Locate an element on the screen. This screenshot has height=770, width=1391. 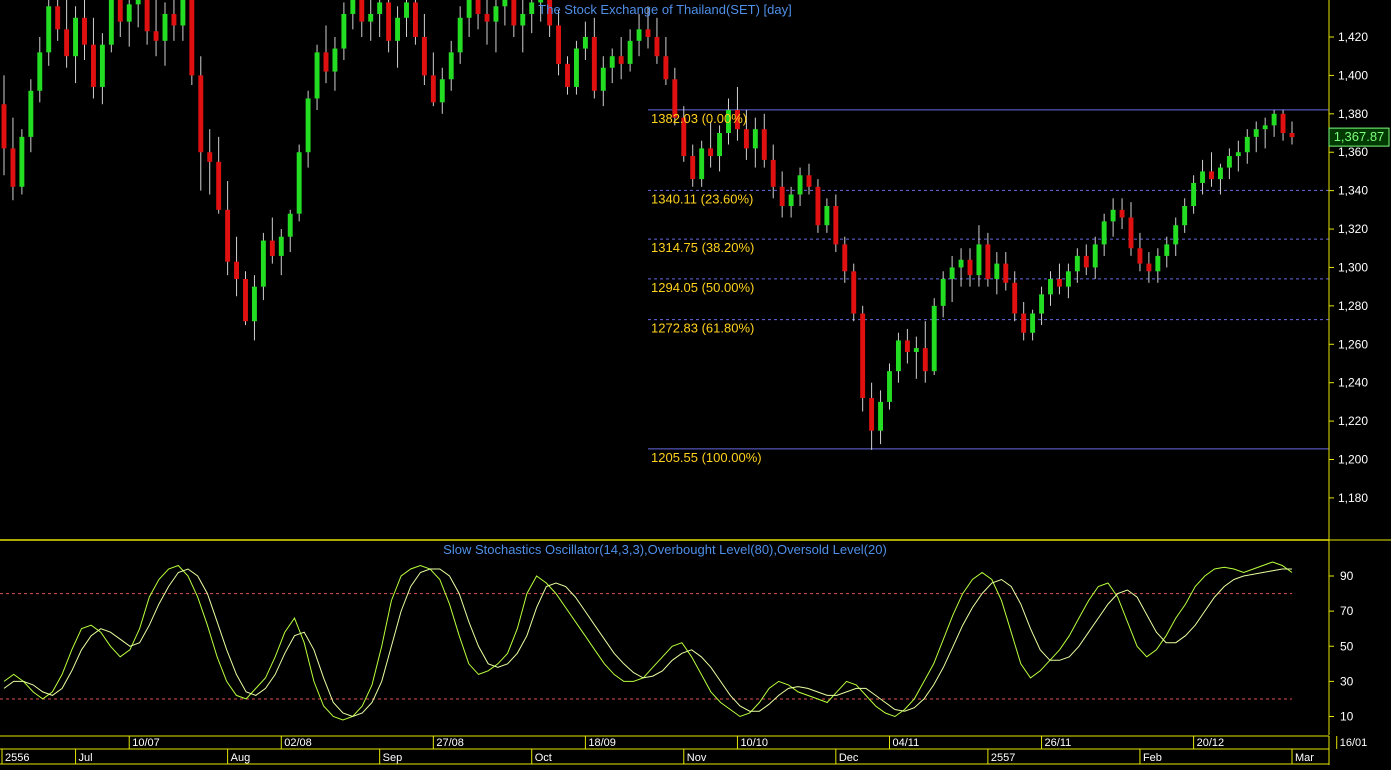
price-tick-label: 1,180 is located at coordinates (1353, 498).